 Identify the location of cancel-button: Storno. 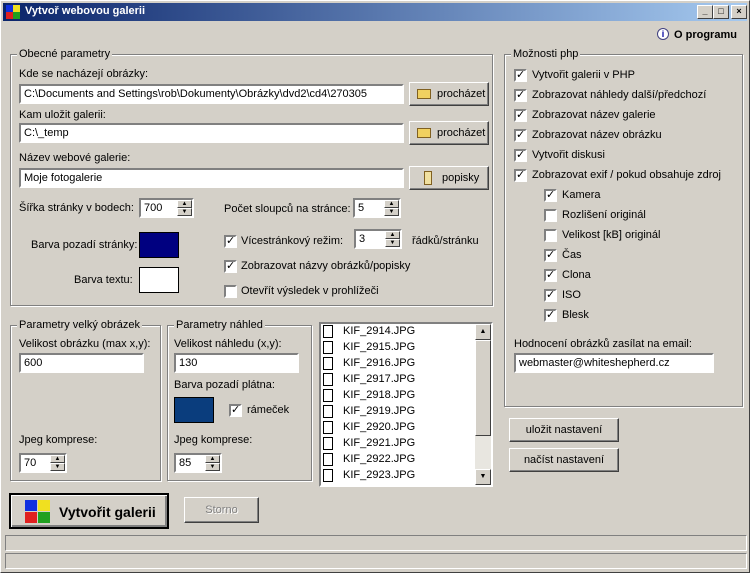
(221, 510).